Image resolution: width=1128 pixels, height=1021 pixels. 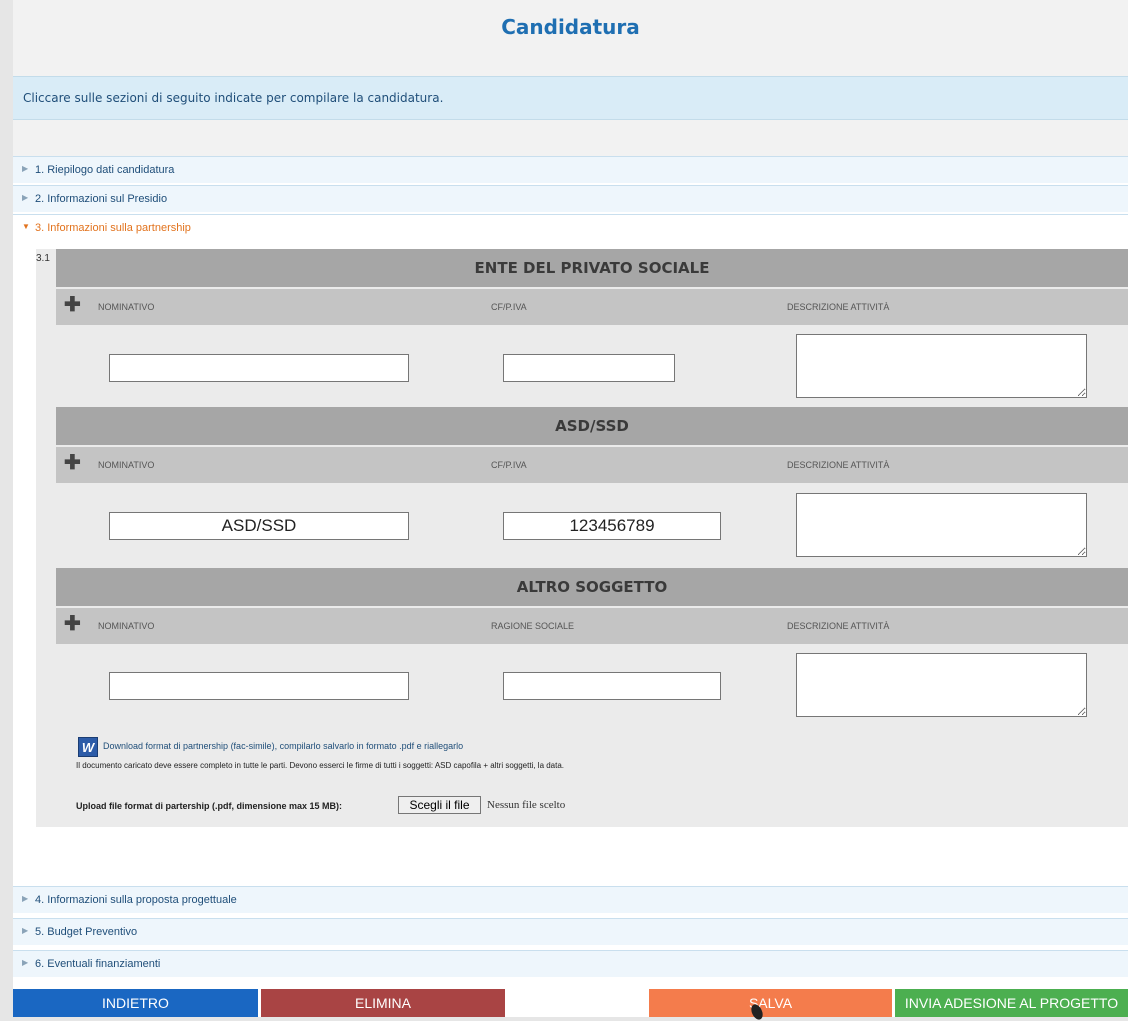 I want to click on section-label: 3. Informazioni sulla partnership, so click(x=113, y=228).